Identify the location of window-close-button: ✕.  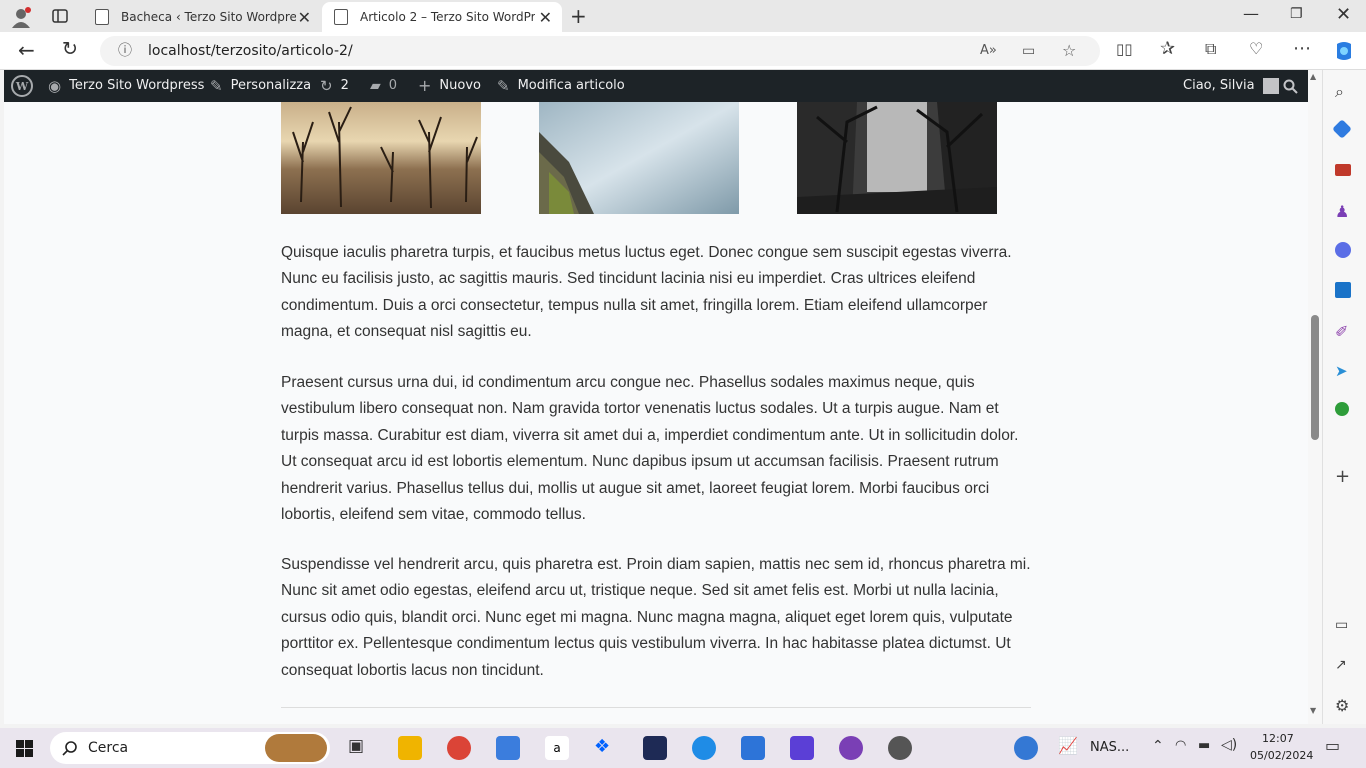
(1343, 14).